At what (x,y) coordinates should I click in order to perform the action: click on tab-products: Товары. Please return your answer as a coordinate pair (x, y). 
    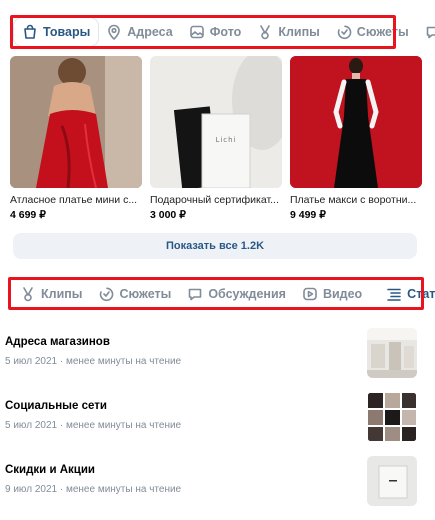
    Looking at the image, I should click on (56, 32).